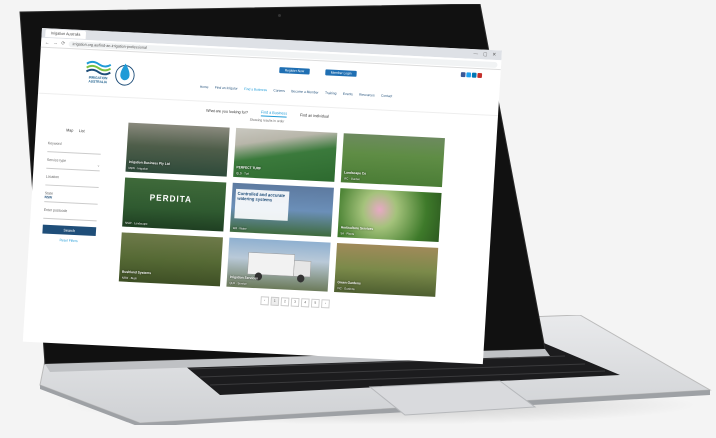 This screenshot has height=438, width=716. I want to click on service-type-select: Service type ⌄, so click(73, 164).